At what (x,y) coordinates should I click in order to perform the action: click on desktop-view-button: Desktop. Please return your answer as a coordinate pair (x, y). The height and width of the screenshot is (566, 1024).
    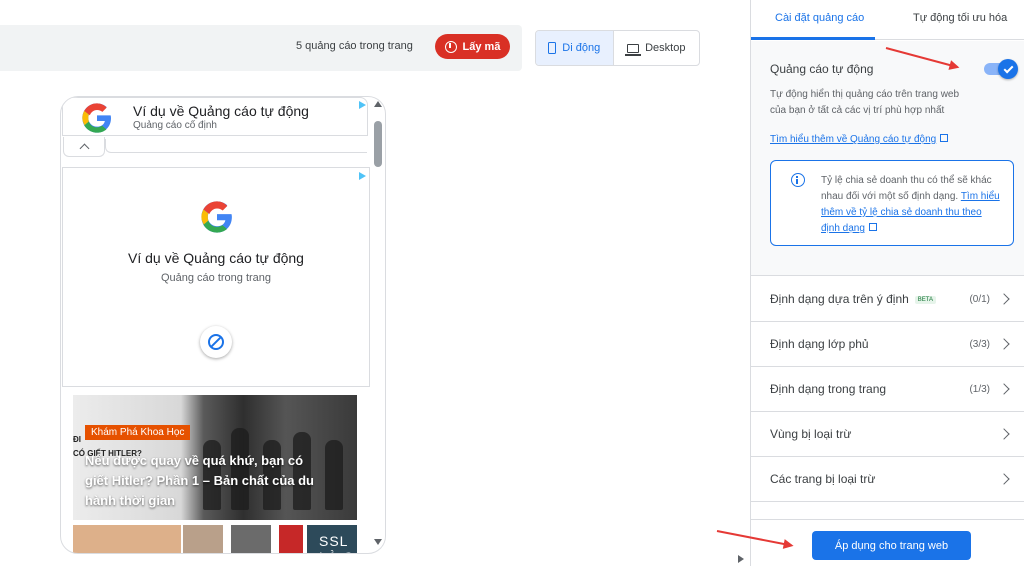
    Looking at the image, I should click on (656, 48).